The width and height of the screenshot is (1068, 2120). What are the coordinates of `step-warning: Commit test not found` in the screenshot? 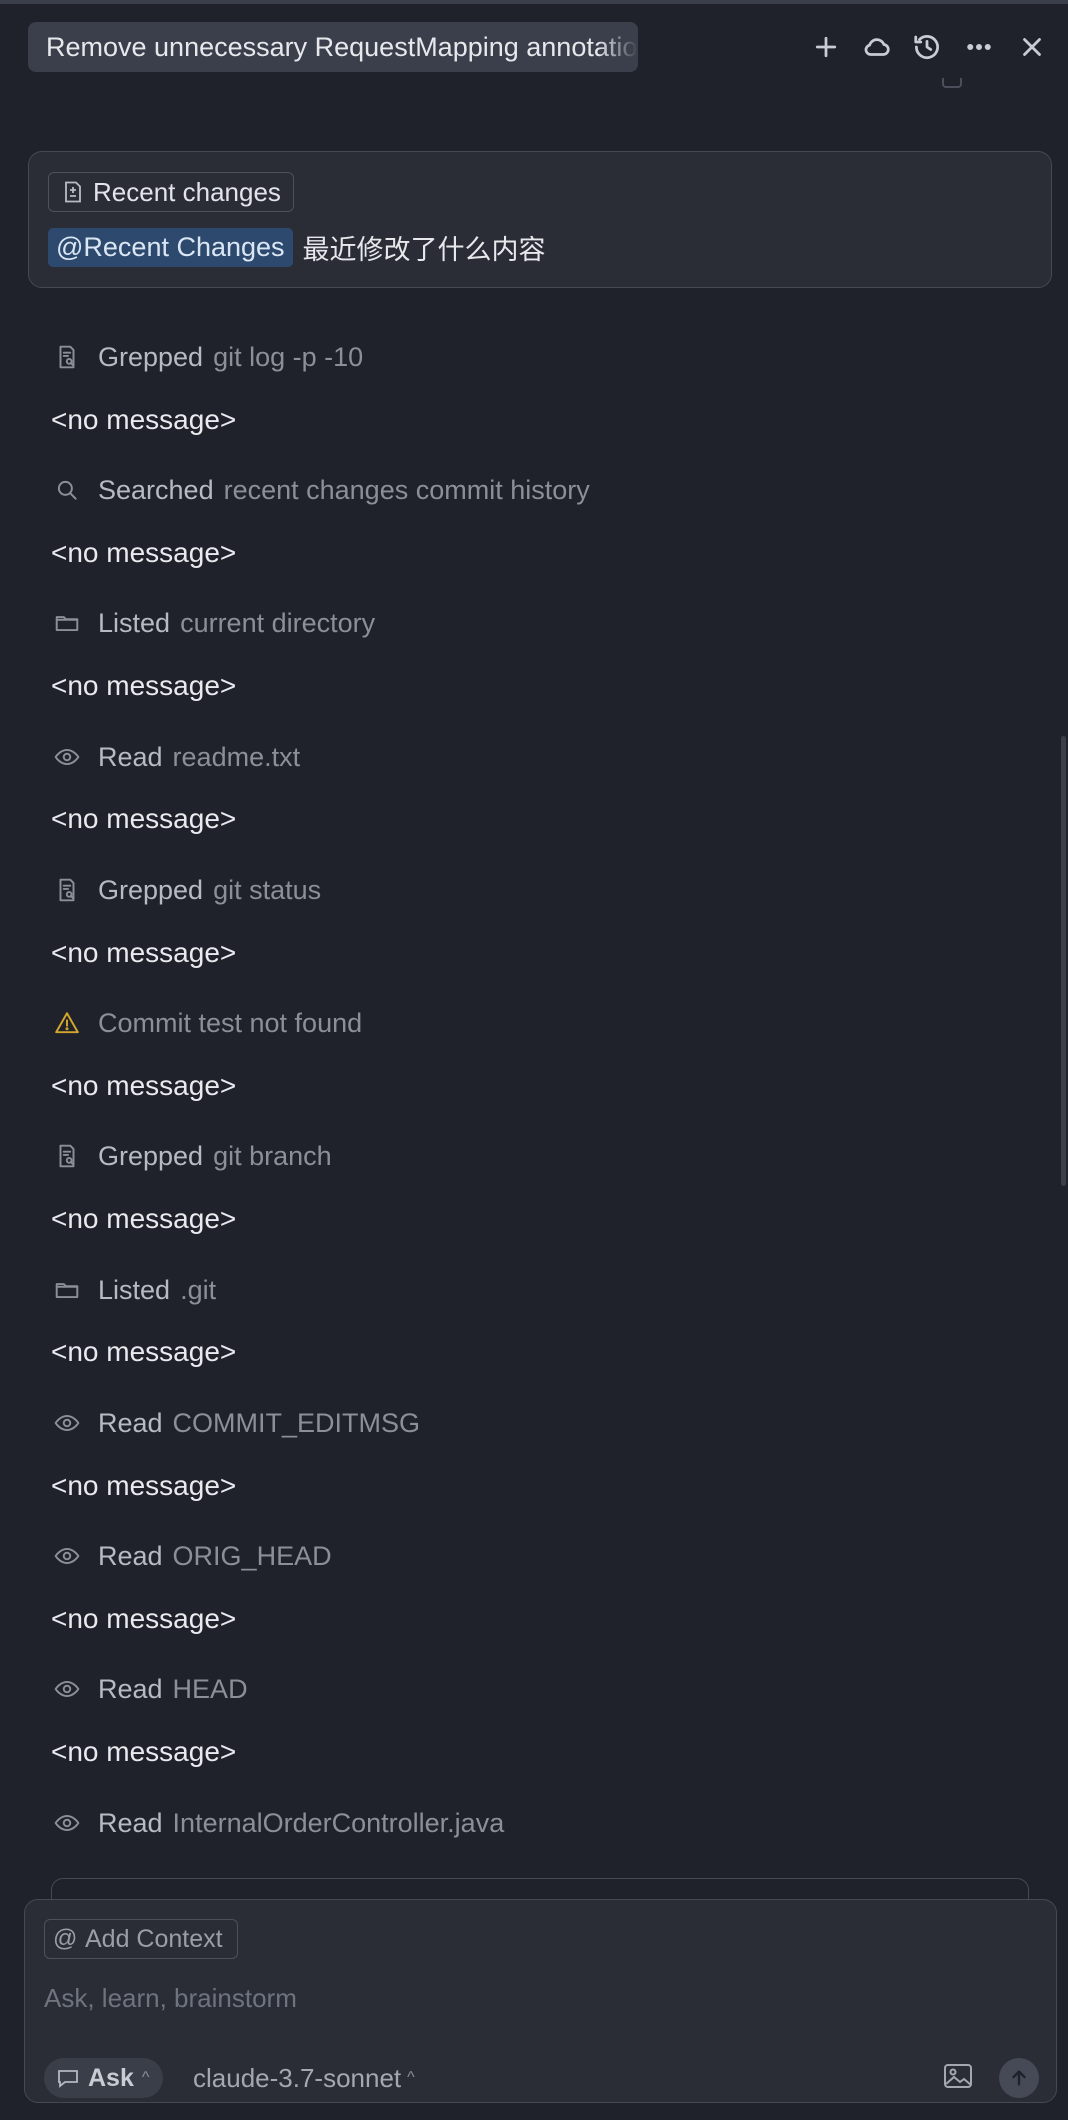 It's located at (207, 1023).